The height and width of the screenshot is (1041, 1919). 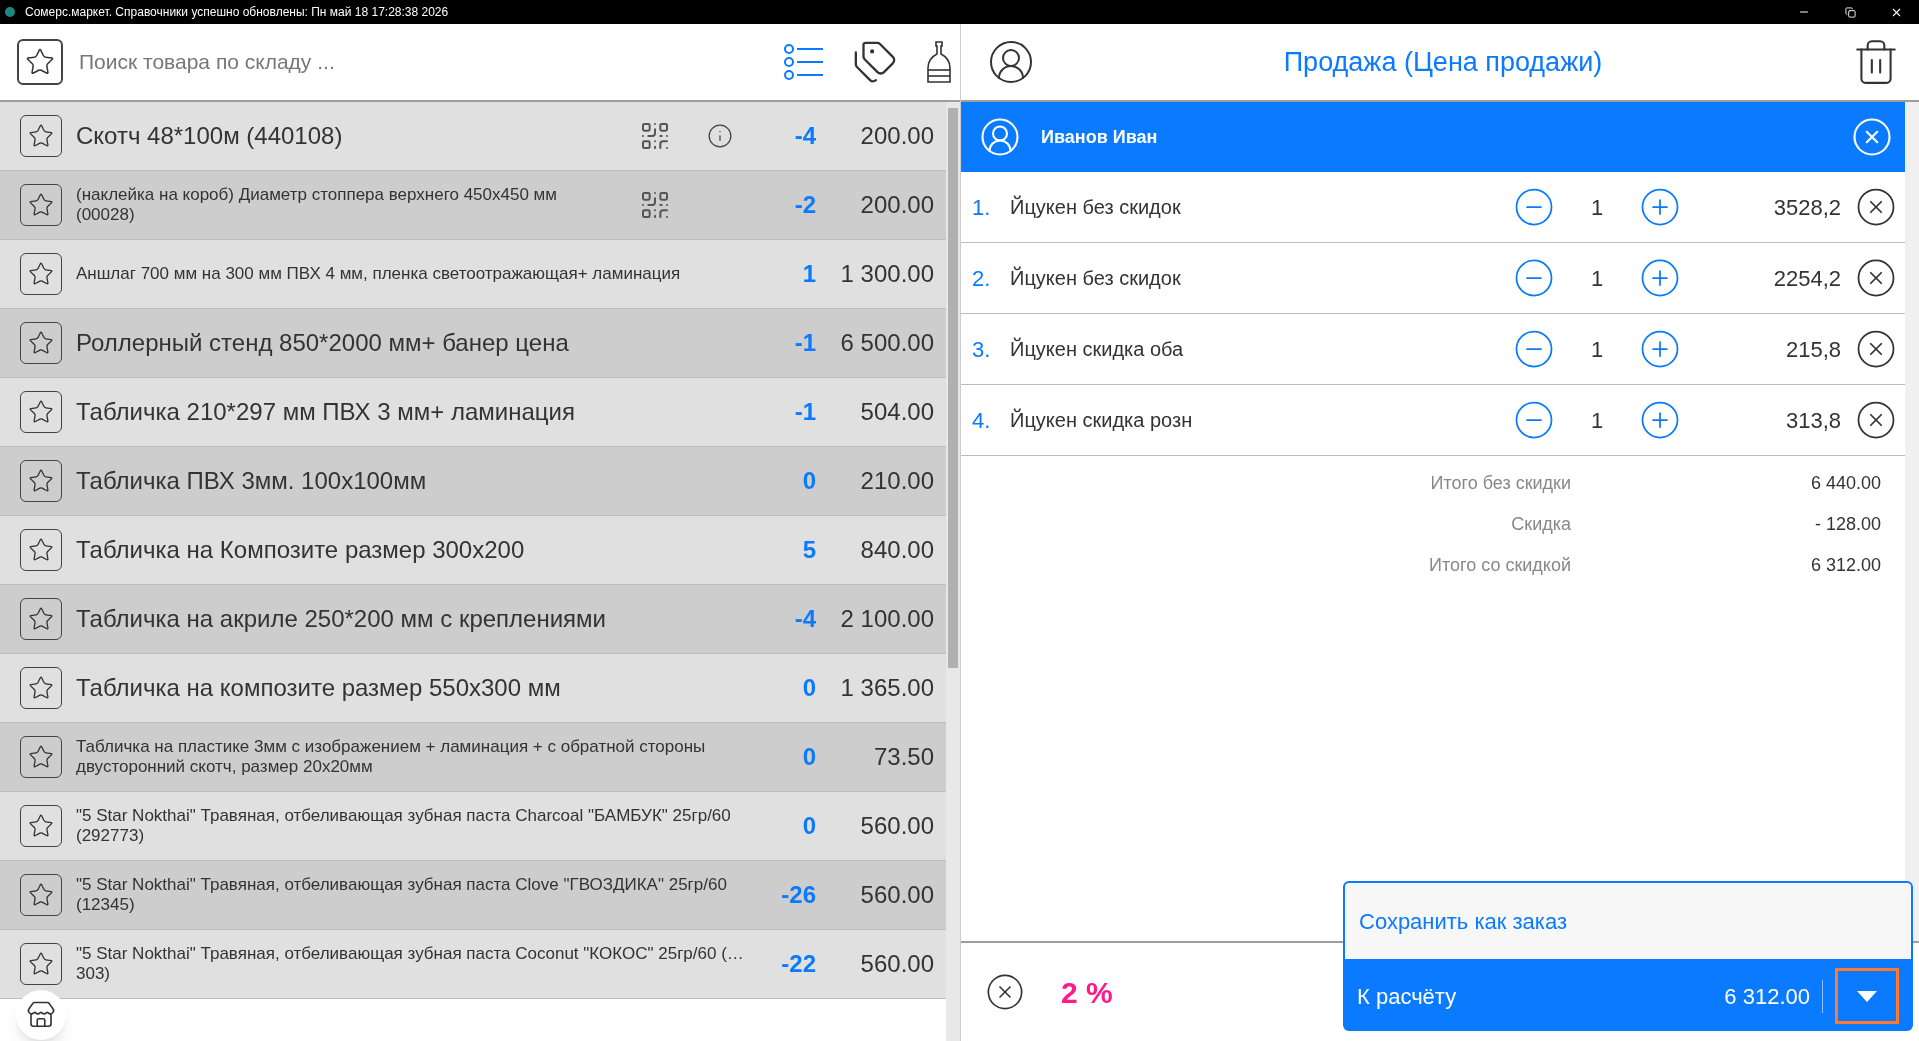 What do you see at coordinates (1845, 483) in the screenshot?
I see `total-value: 6 440.00` at bounding box center [1845, 483].